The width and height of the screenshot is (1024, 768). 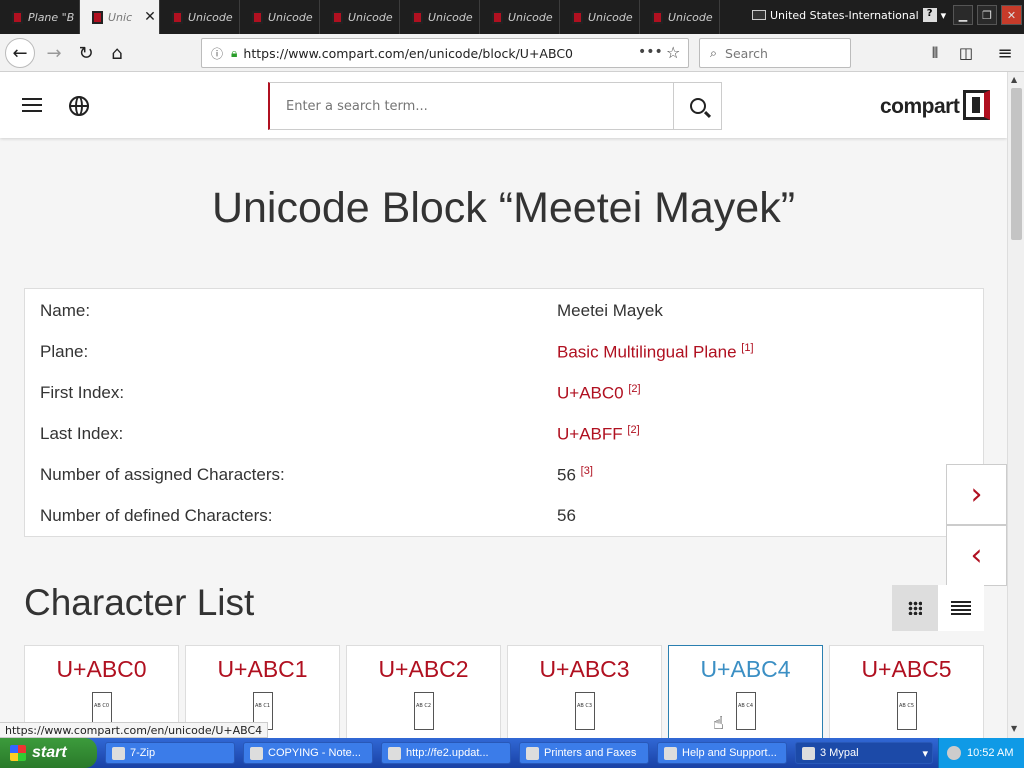 What do you see at coordinates (590, 393) in the screenshot?
I see `first-index-link: U+ABC0` at bounding box center [590, 393].